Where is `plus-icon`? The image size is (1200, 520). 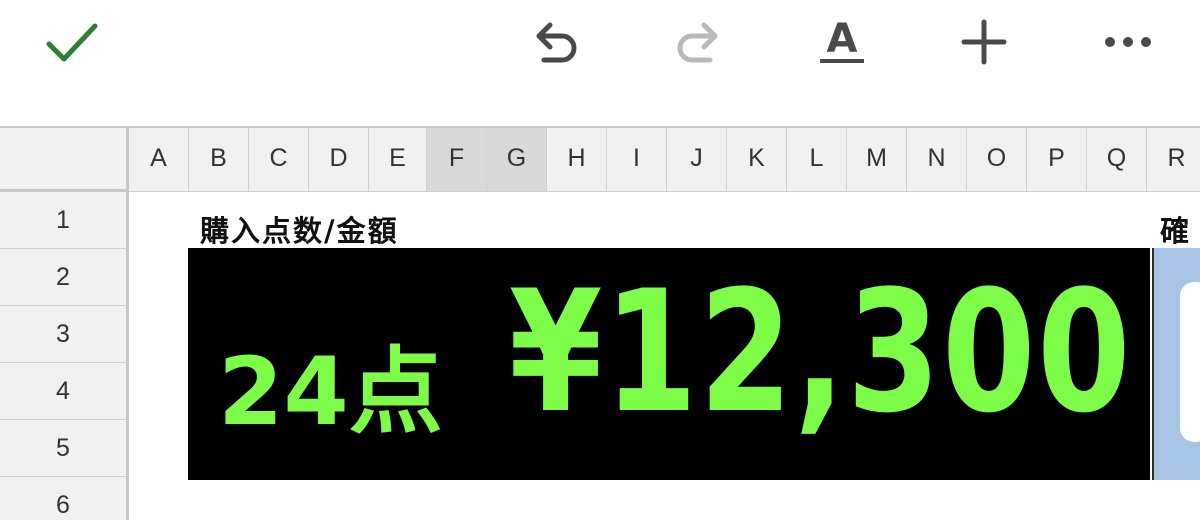
plus-icon is located at coordinates (984, 42).